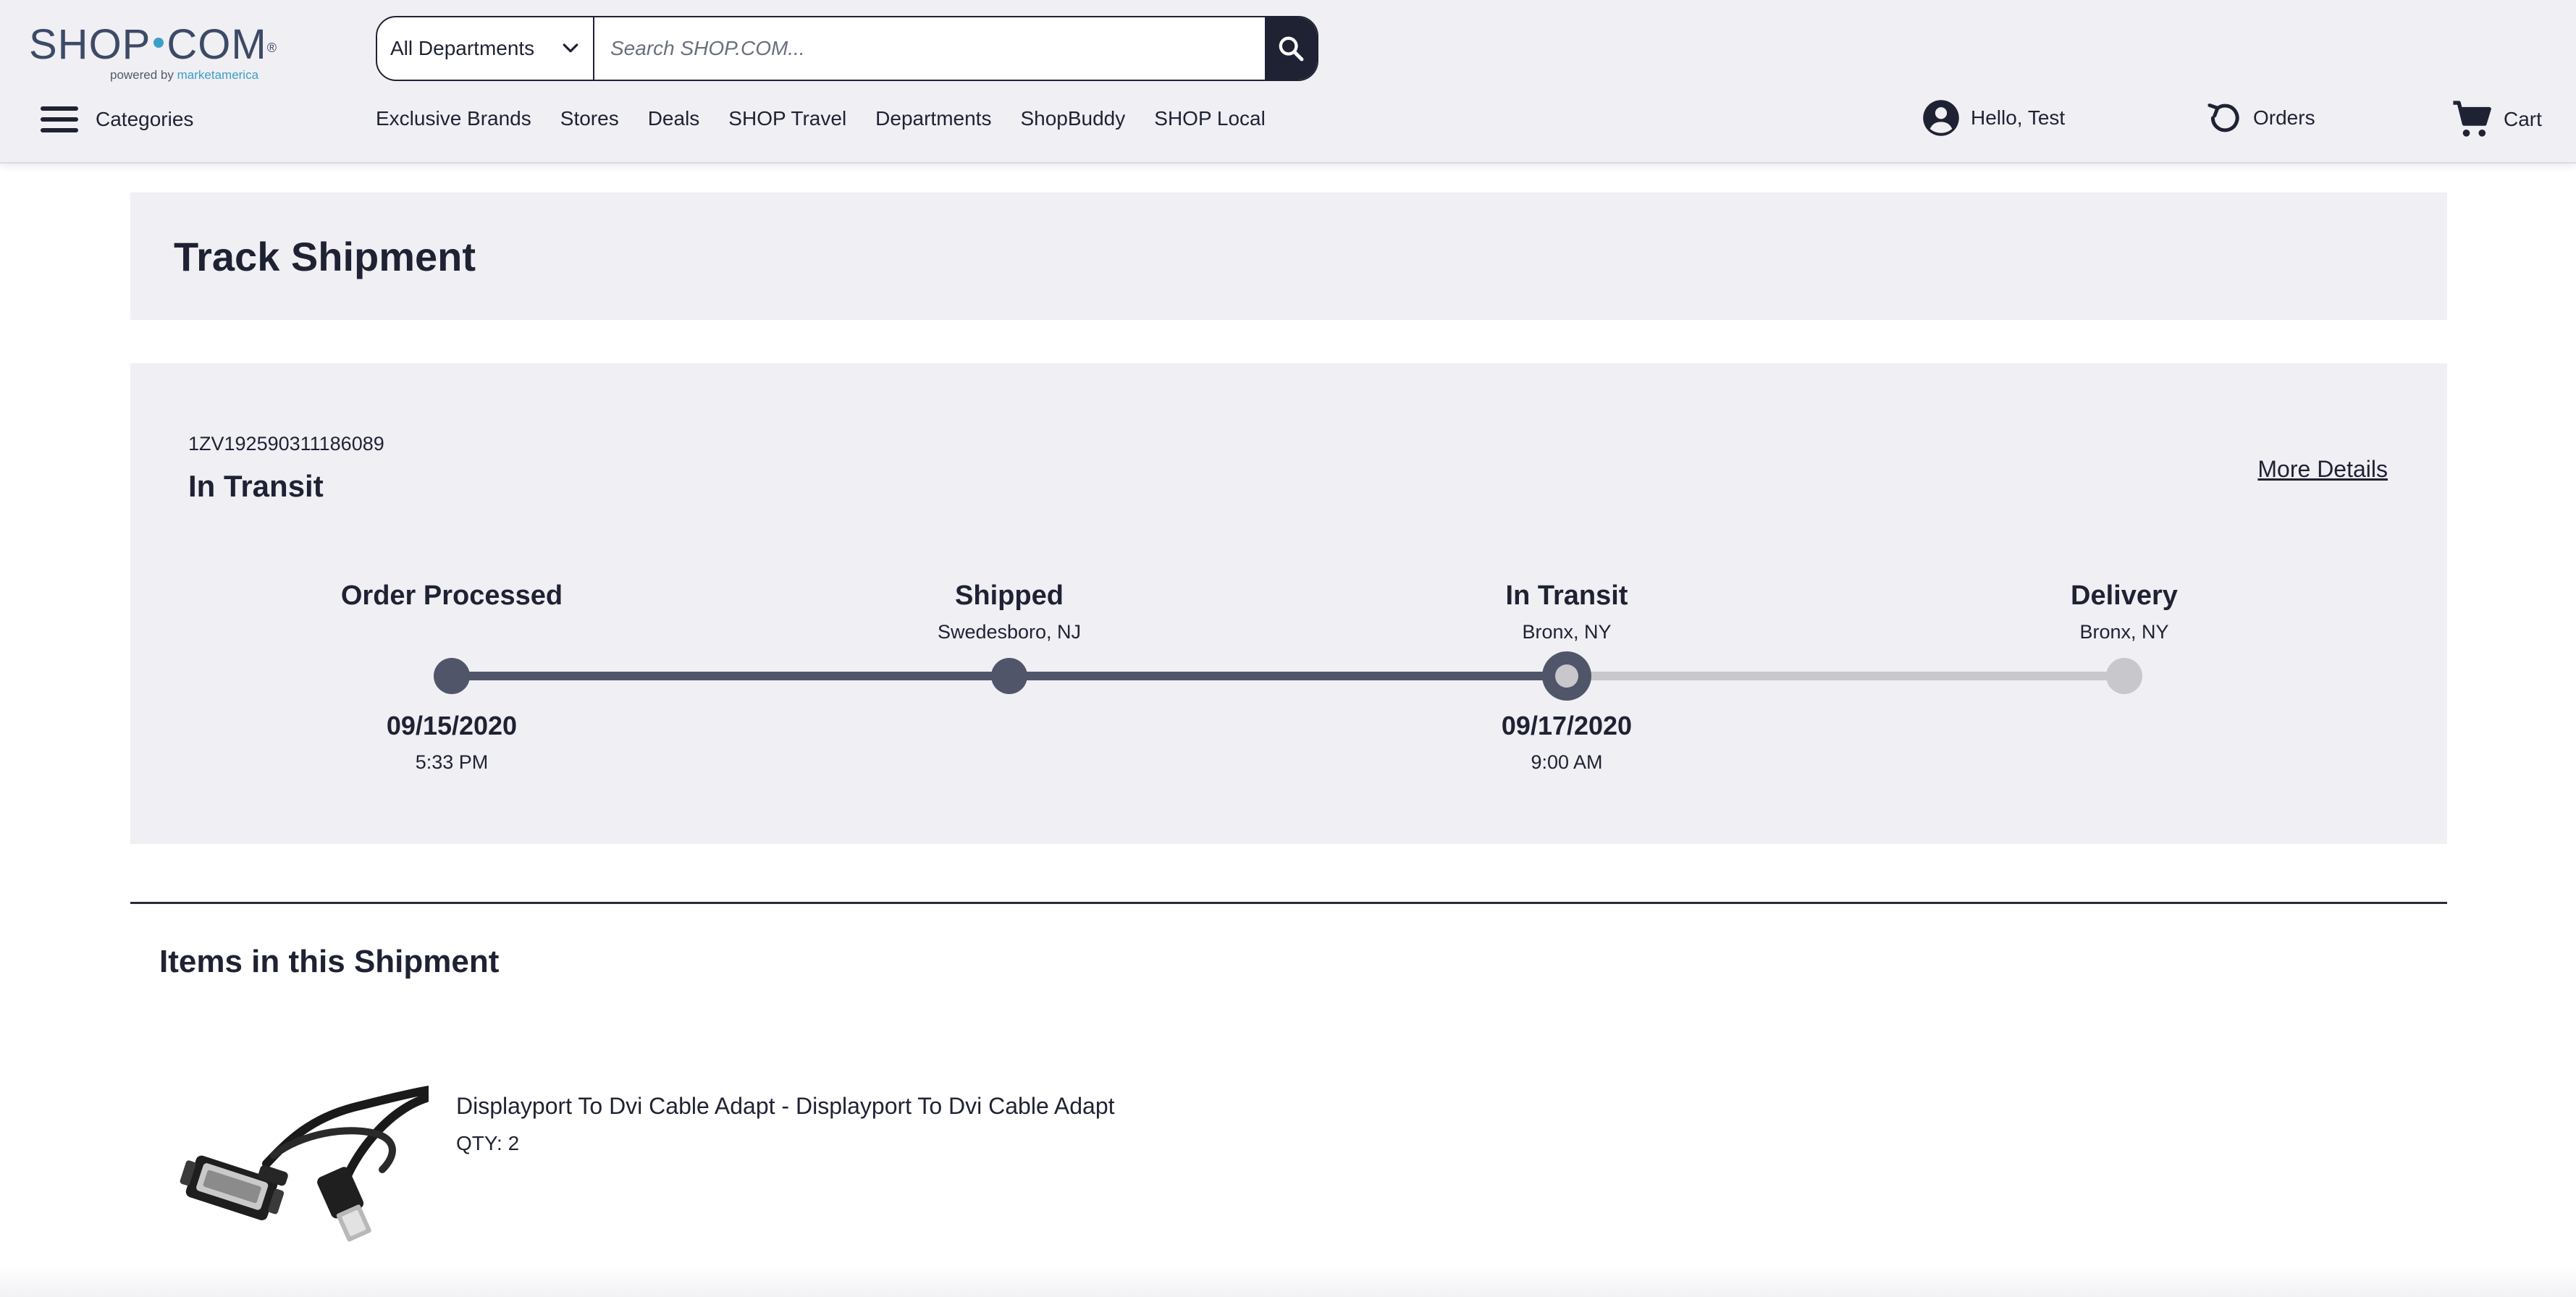 The height and width of the screenshot is (1297, 2576). I want to click on tracking-number: 1ZV192590311186089, so click(286, 444).